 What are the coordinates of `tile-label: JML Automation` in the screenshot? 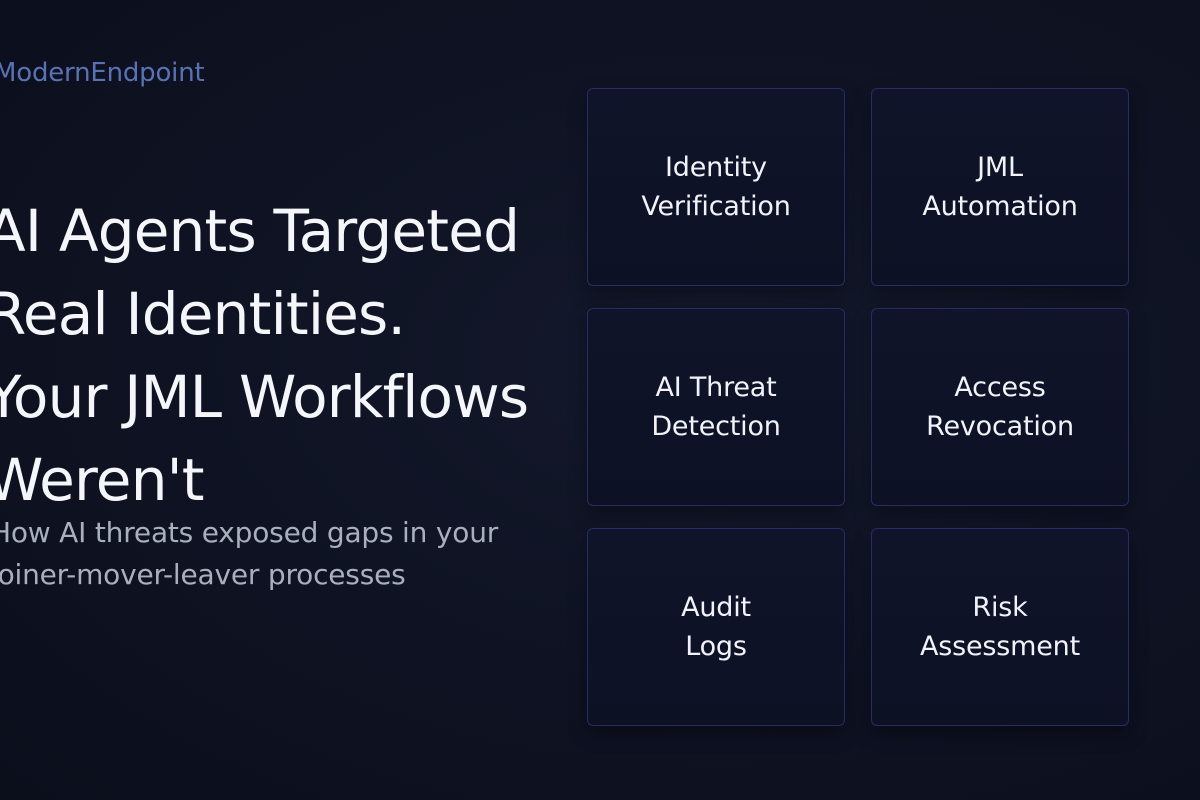 It's located at (1000, 187).